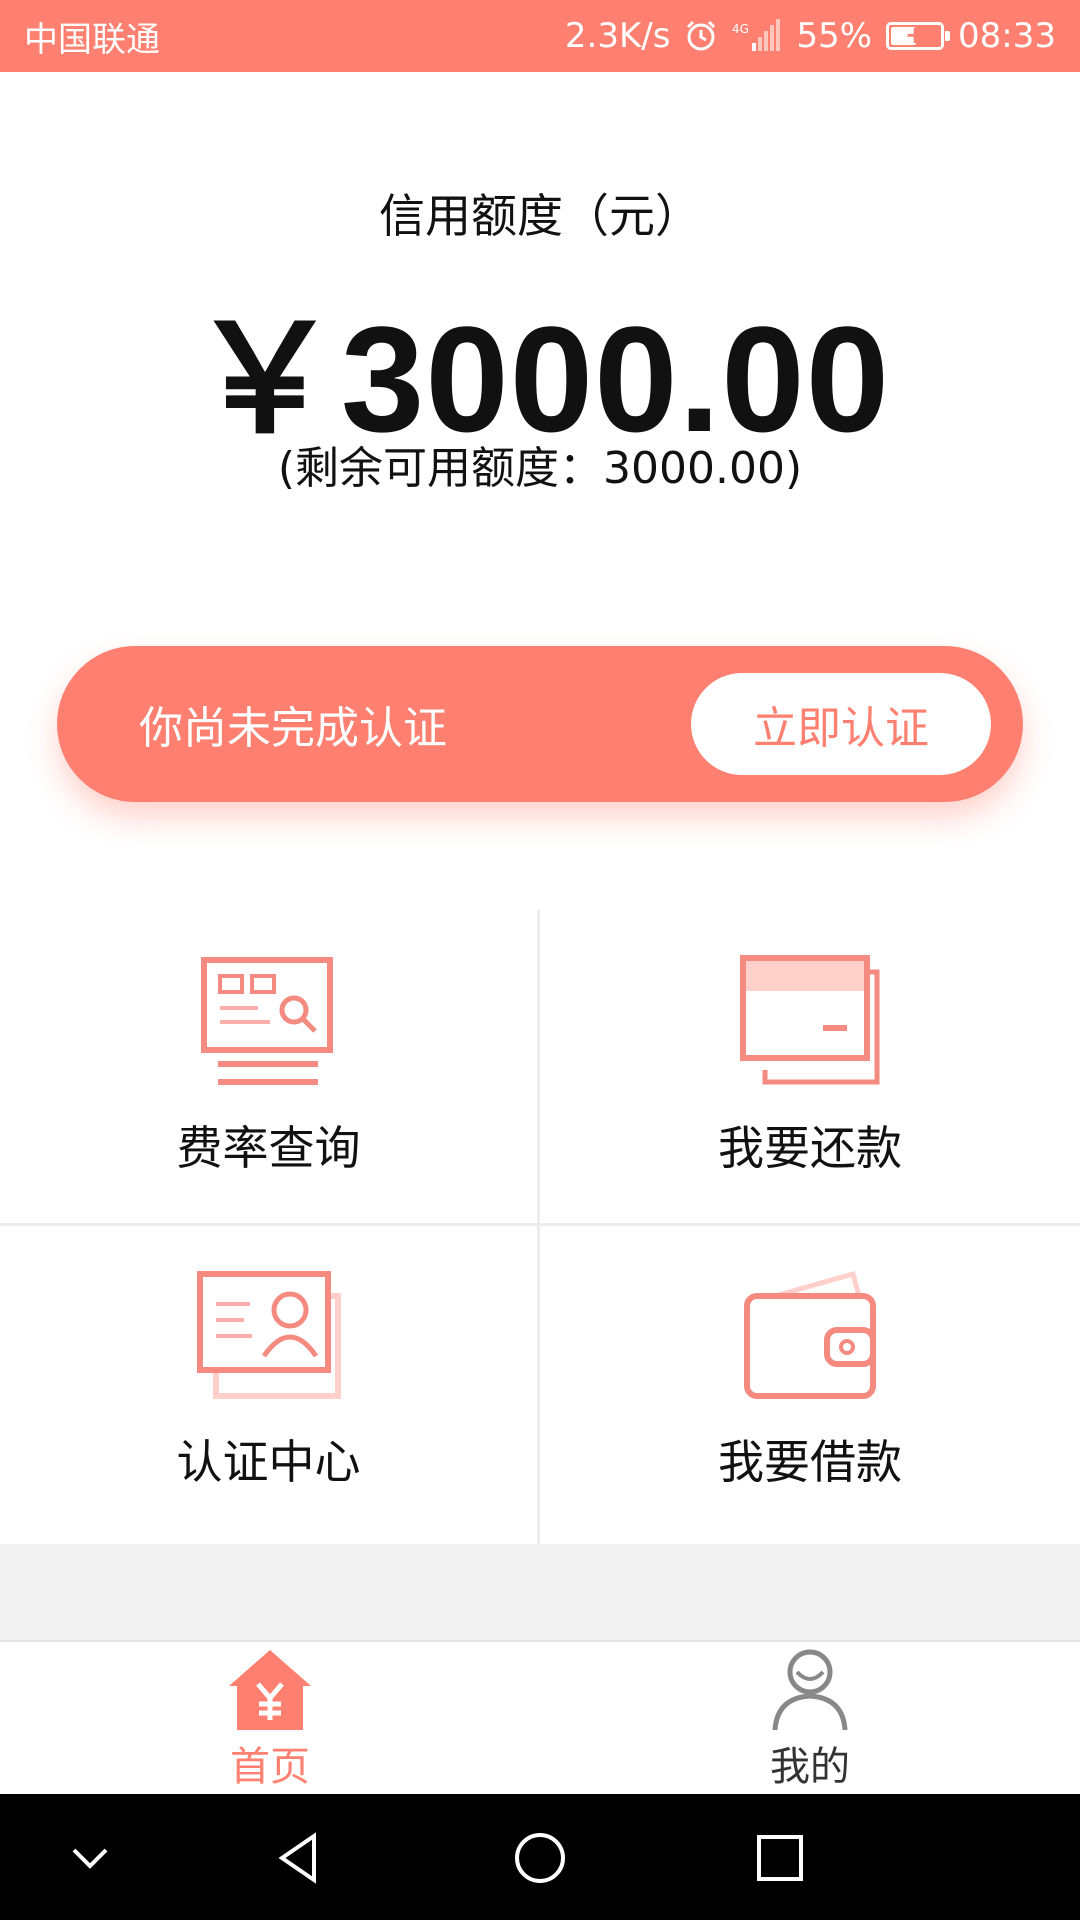 Image resolution: width=1080 pixels, height=1920 pixels. Describe the element at coordinates (810, 1020) in the screenshot. I see `card-repay-icon` at that location.